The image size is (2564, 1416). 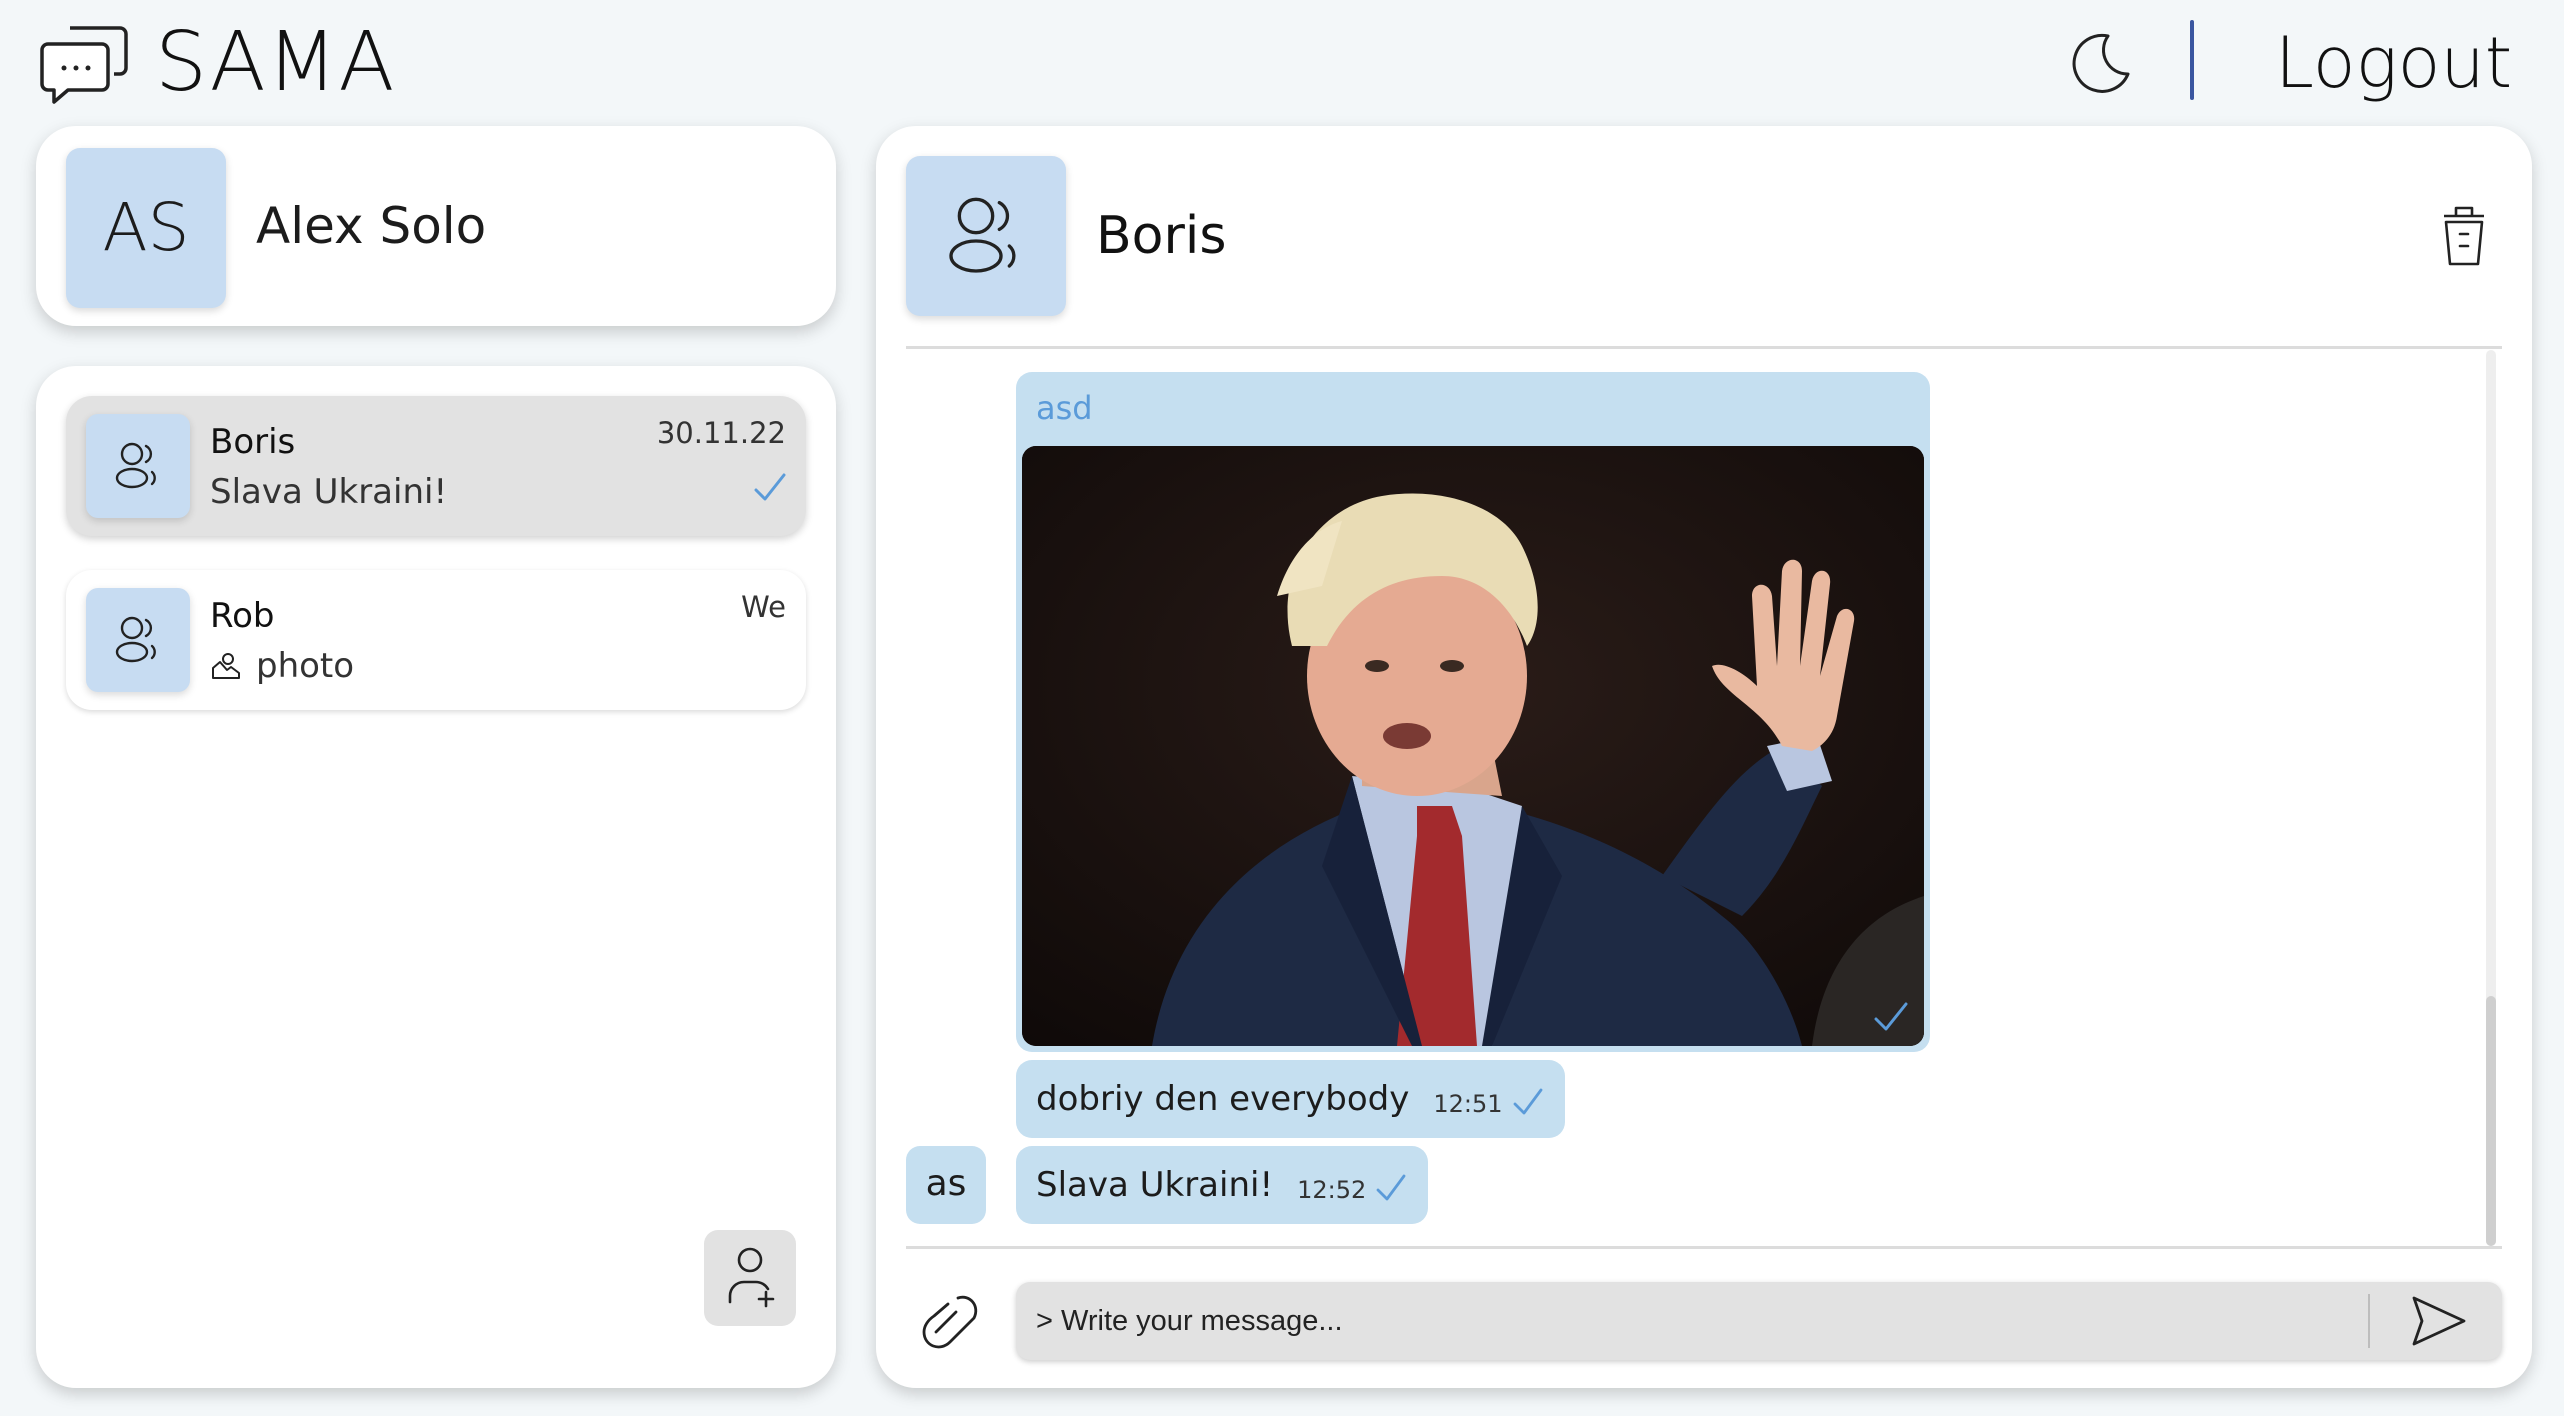 I want to click on conversation-header-divider, so click(x=1704, y=347).